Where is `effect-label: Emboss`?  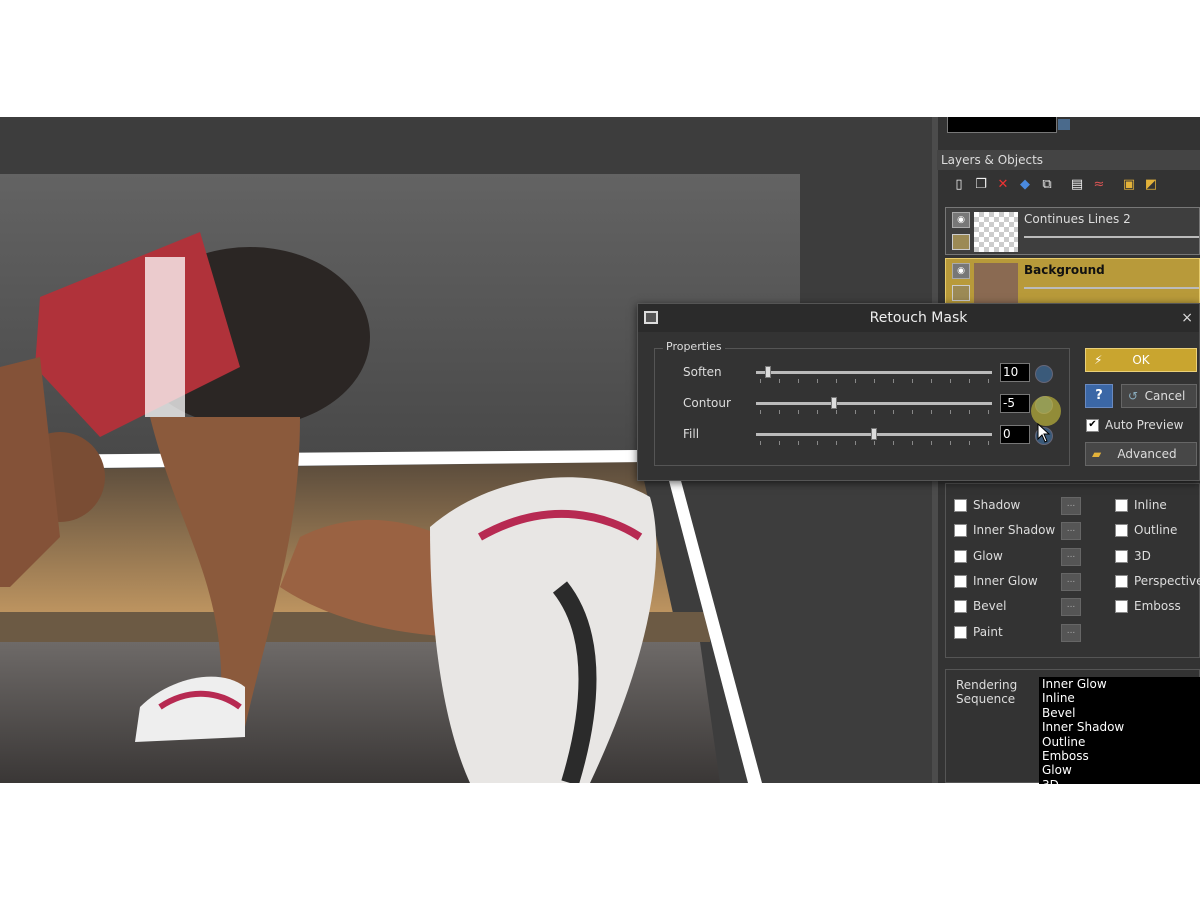 effect-label: Emboss is located at coordinates (1157, 606).